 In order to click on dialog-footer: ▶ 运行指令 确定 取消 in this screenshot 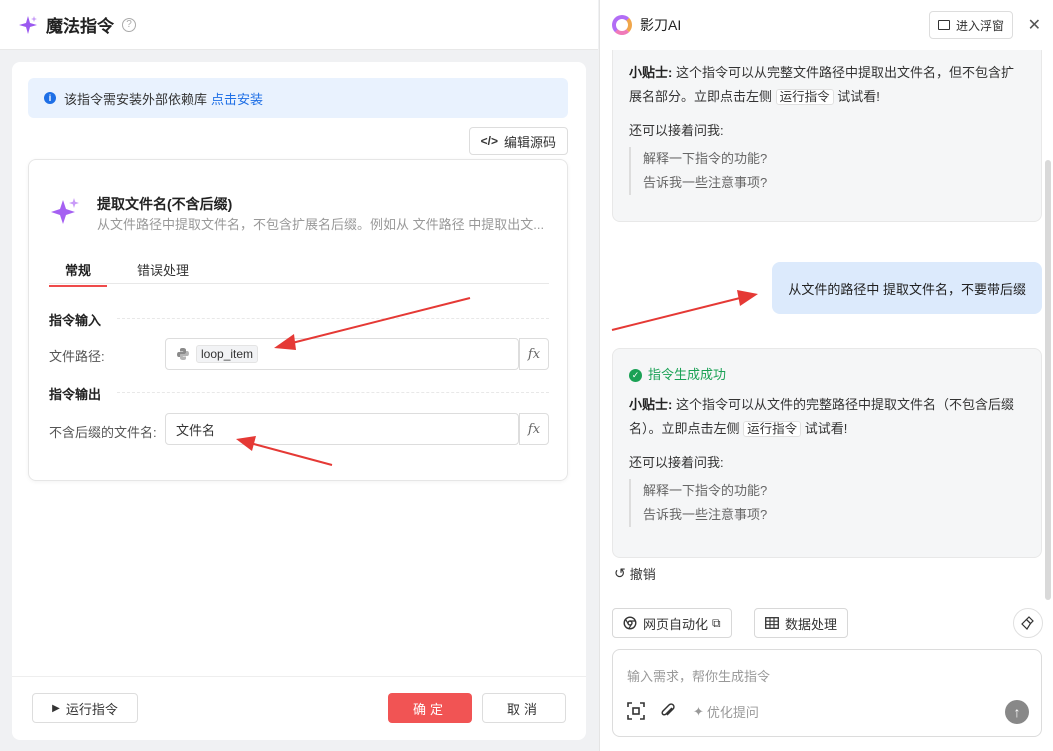, I will do `click(299, 708)`.